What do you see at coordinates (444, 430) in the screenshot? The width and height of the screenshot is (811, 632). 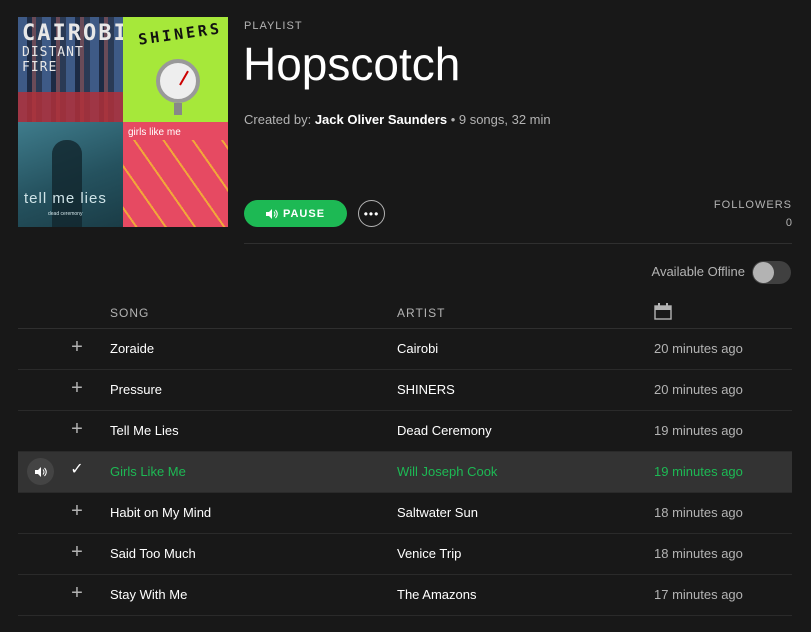 I see `track-artist: Dead Ceremony` at bounding box center [444, 430].